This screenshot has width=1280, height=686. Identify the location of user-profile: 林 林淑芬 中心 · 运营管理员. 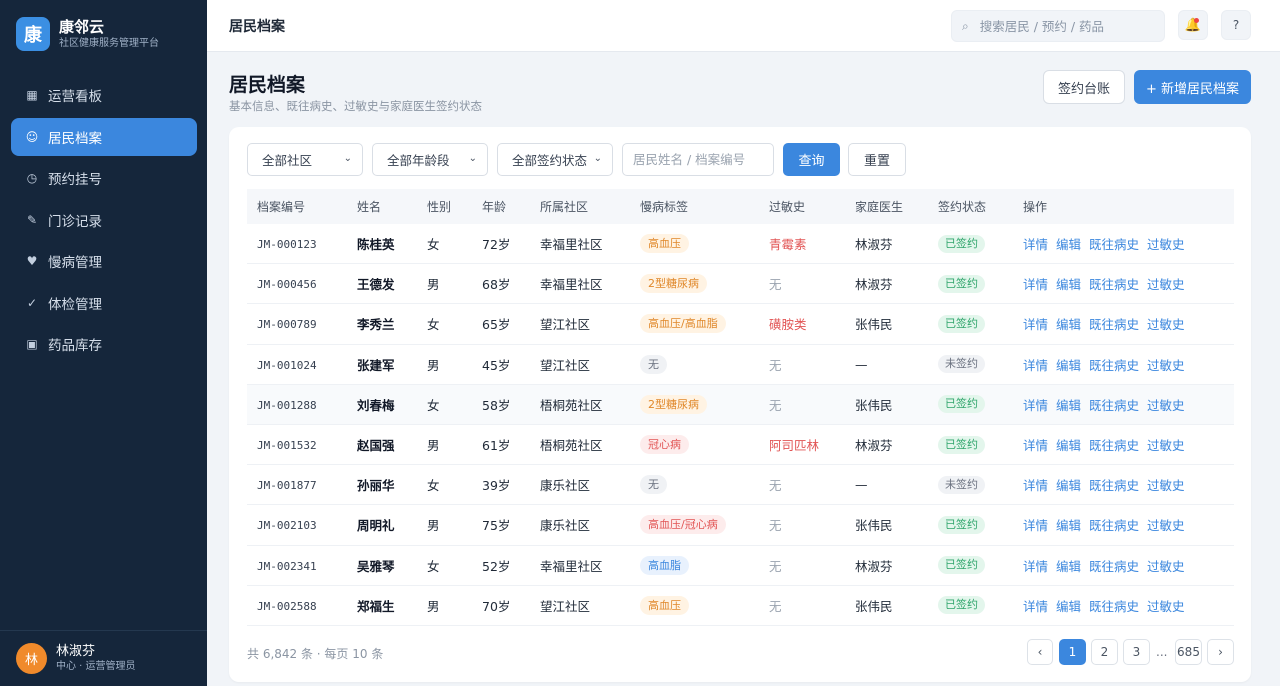
(103, 658).